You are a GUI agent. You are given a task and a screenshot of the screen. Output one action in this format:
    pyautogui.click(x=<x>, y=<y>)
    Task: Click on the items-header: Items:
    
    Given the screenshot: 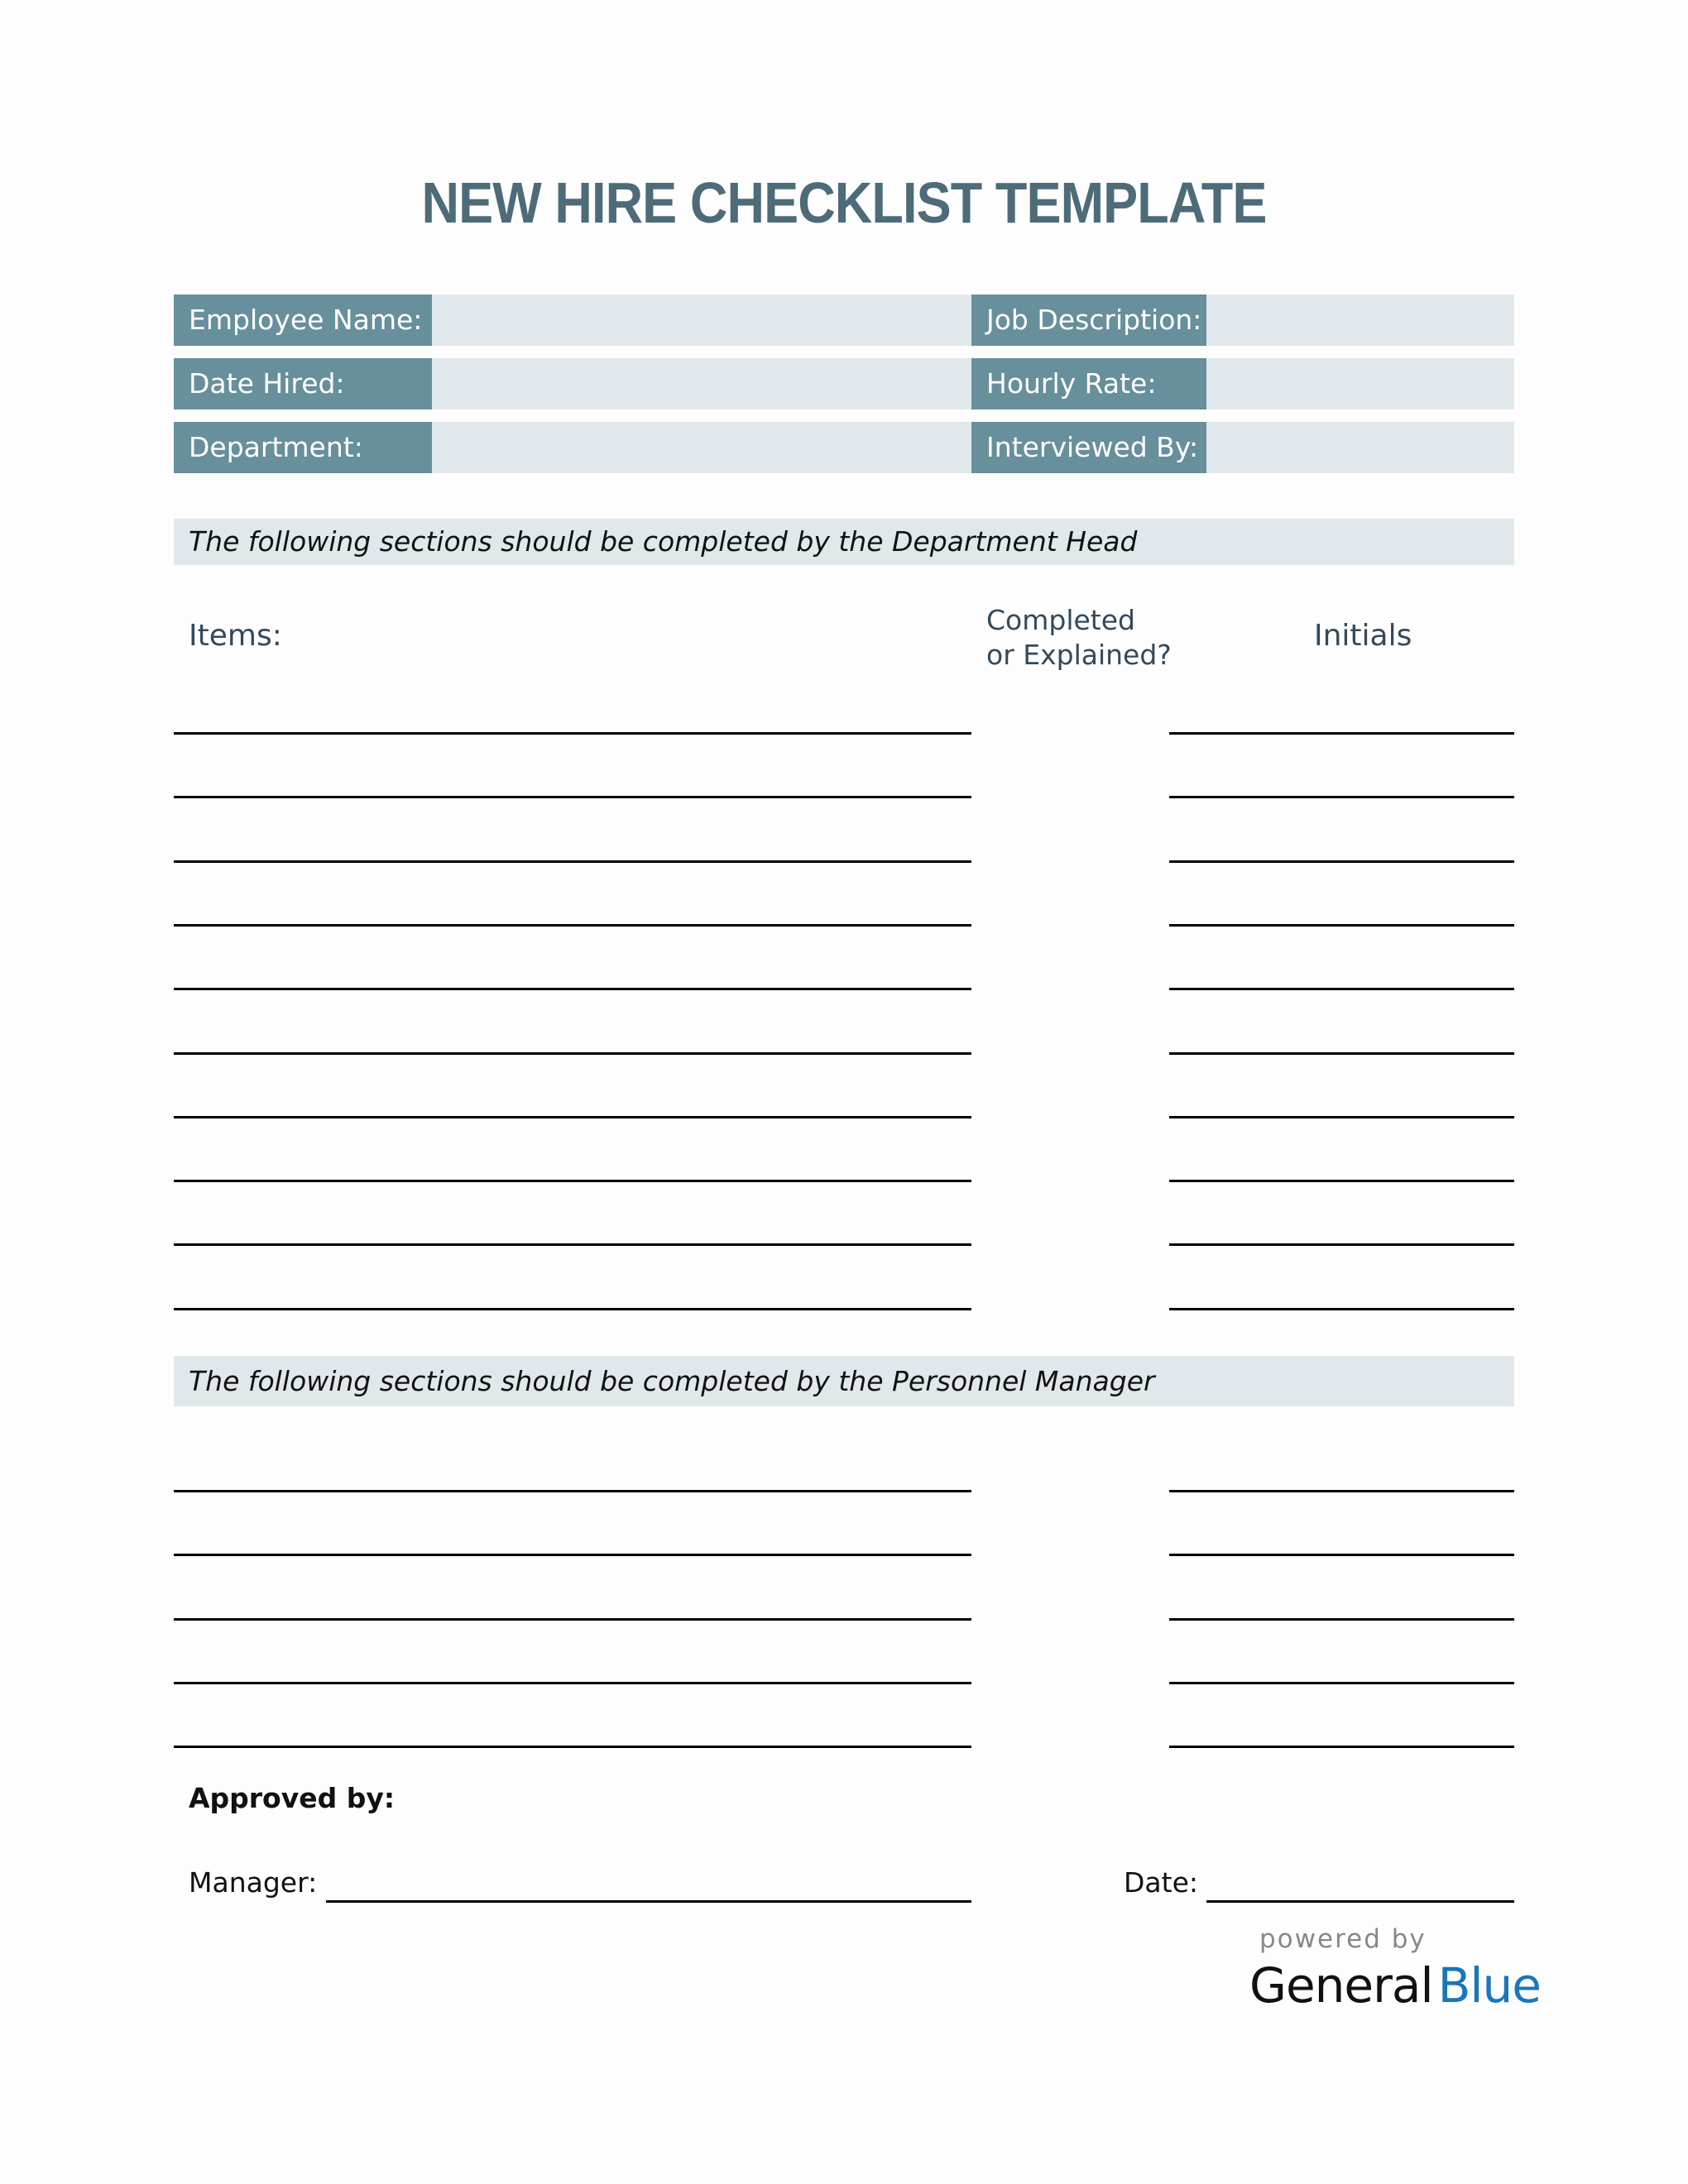 What is the action you would take?
    pyautogui.click(x=235, y=636)
    